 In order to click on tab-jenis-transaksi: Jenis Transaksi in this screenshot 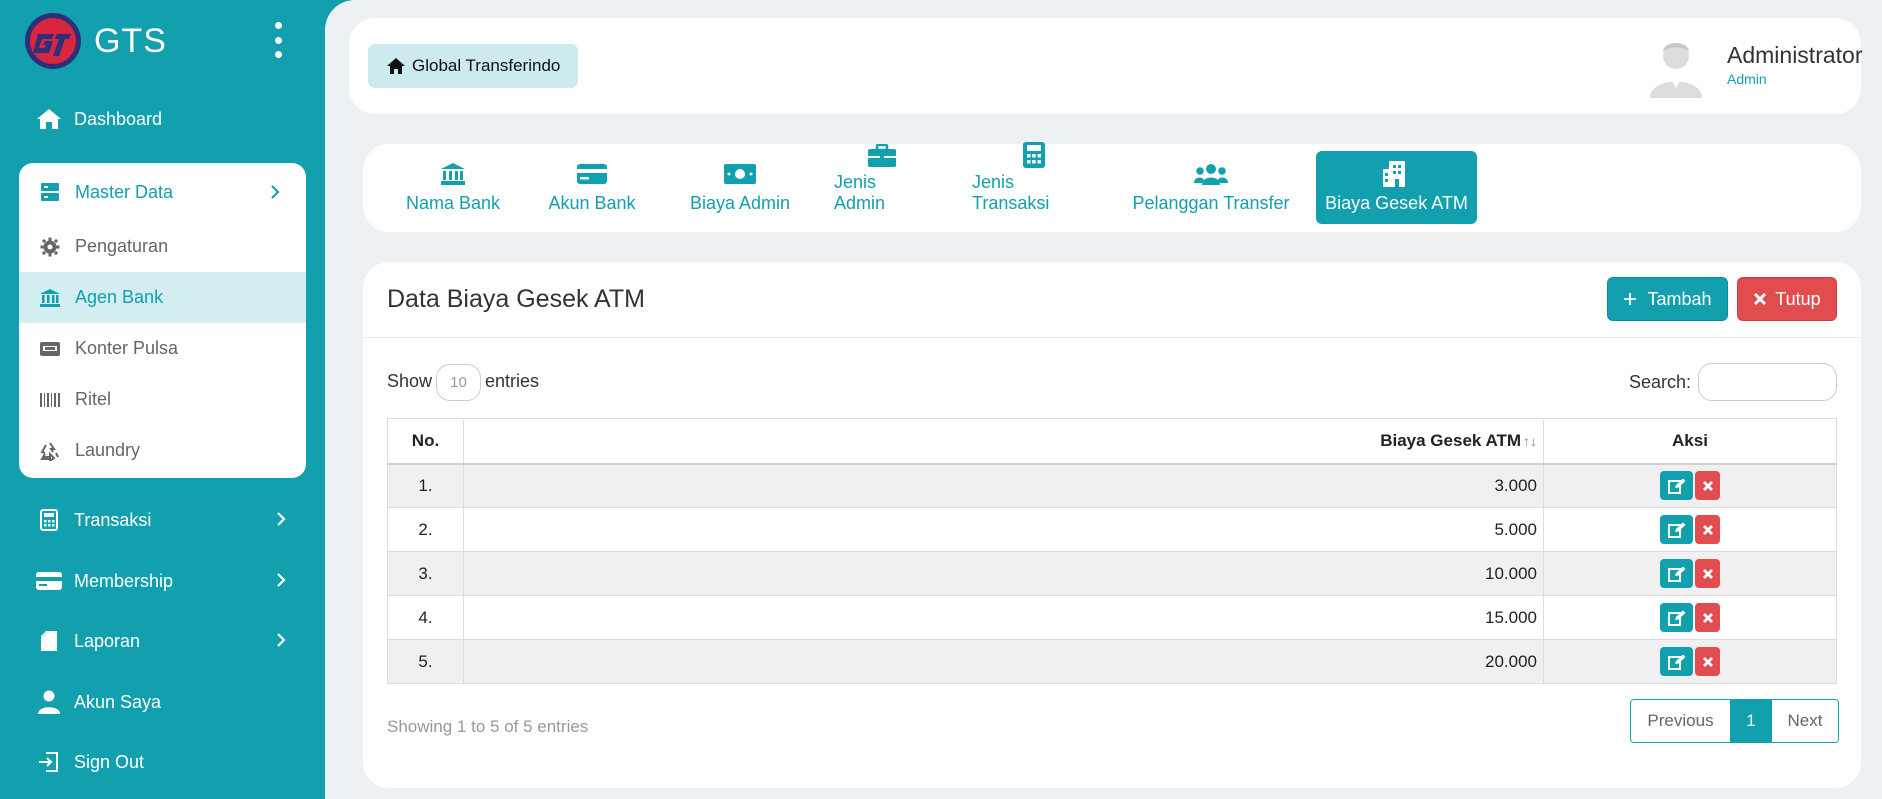, I will do `click(1034, 183)`.